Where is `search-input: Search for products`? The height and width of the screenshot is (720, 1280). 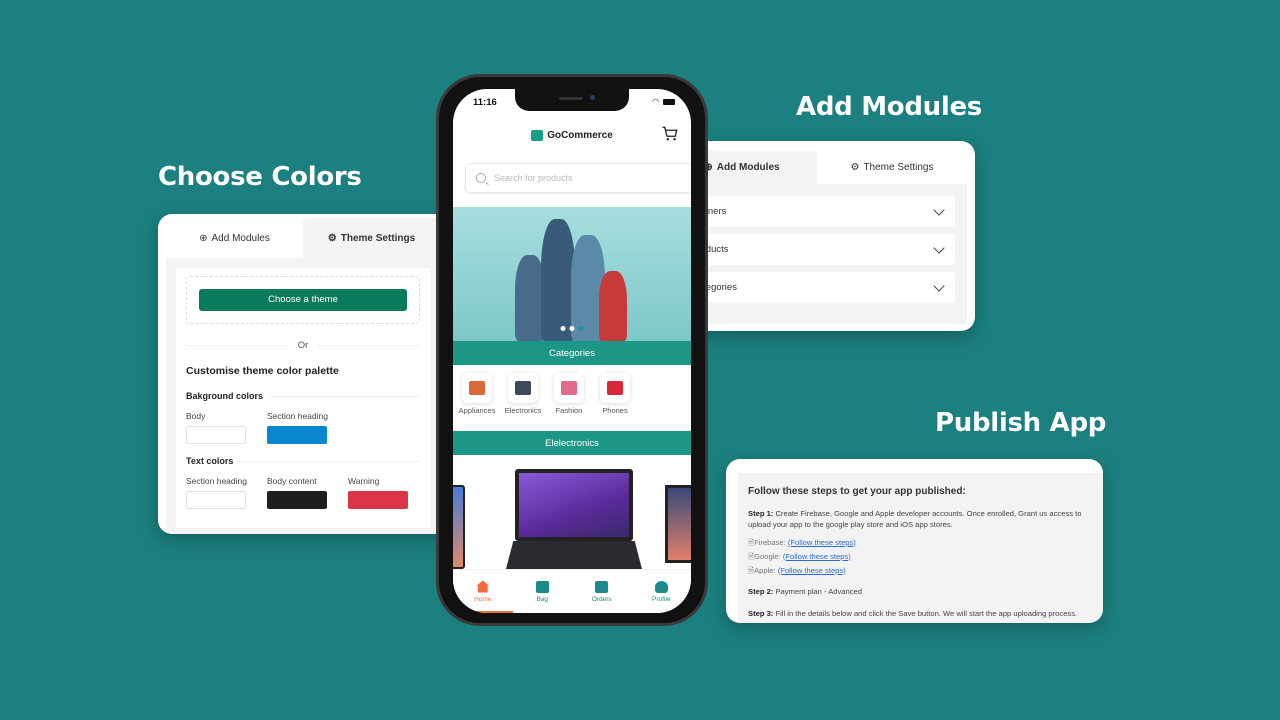 search-input: Search for products is located at coordinates (578, 178).